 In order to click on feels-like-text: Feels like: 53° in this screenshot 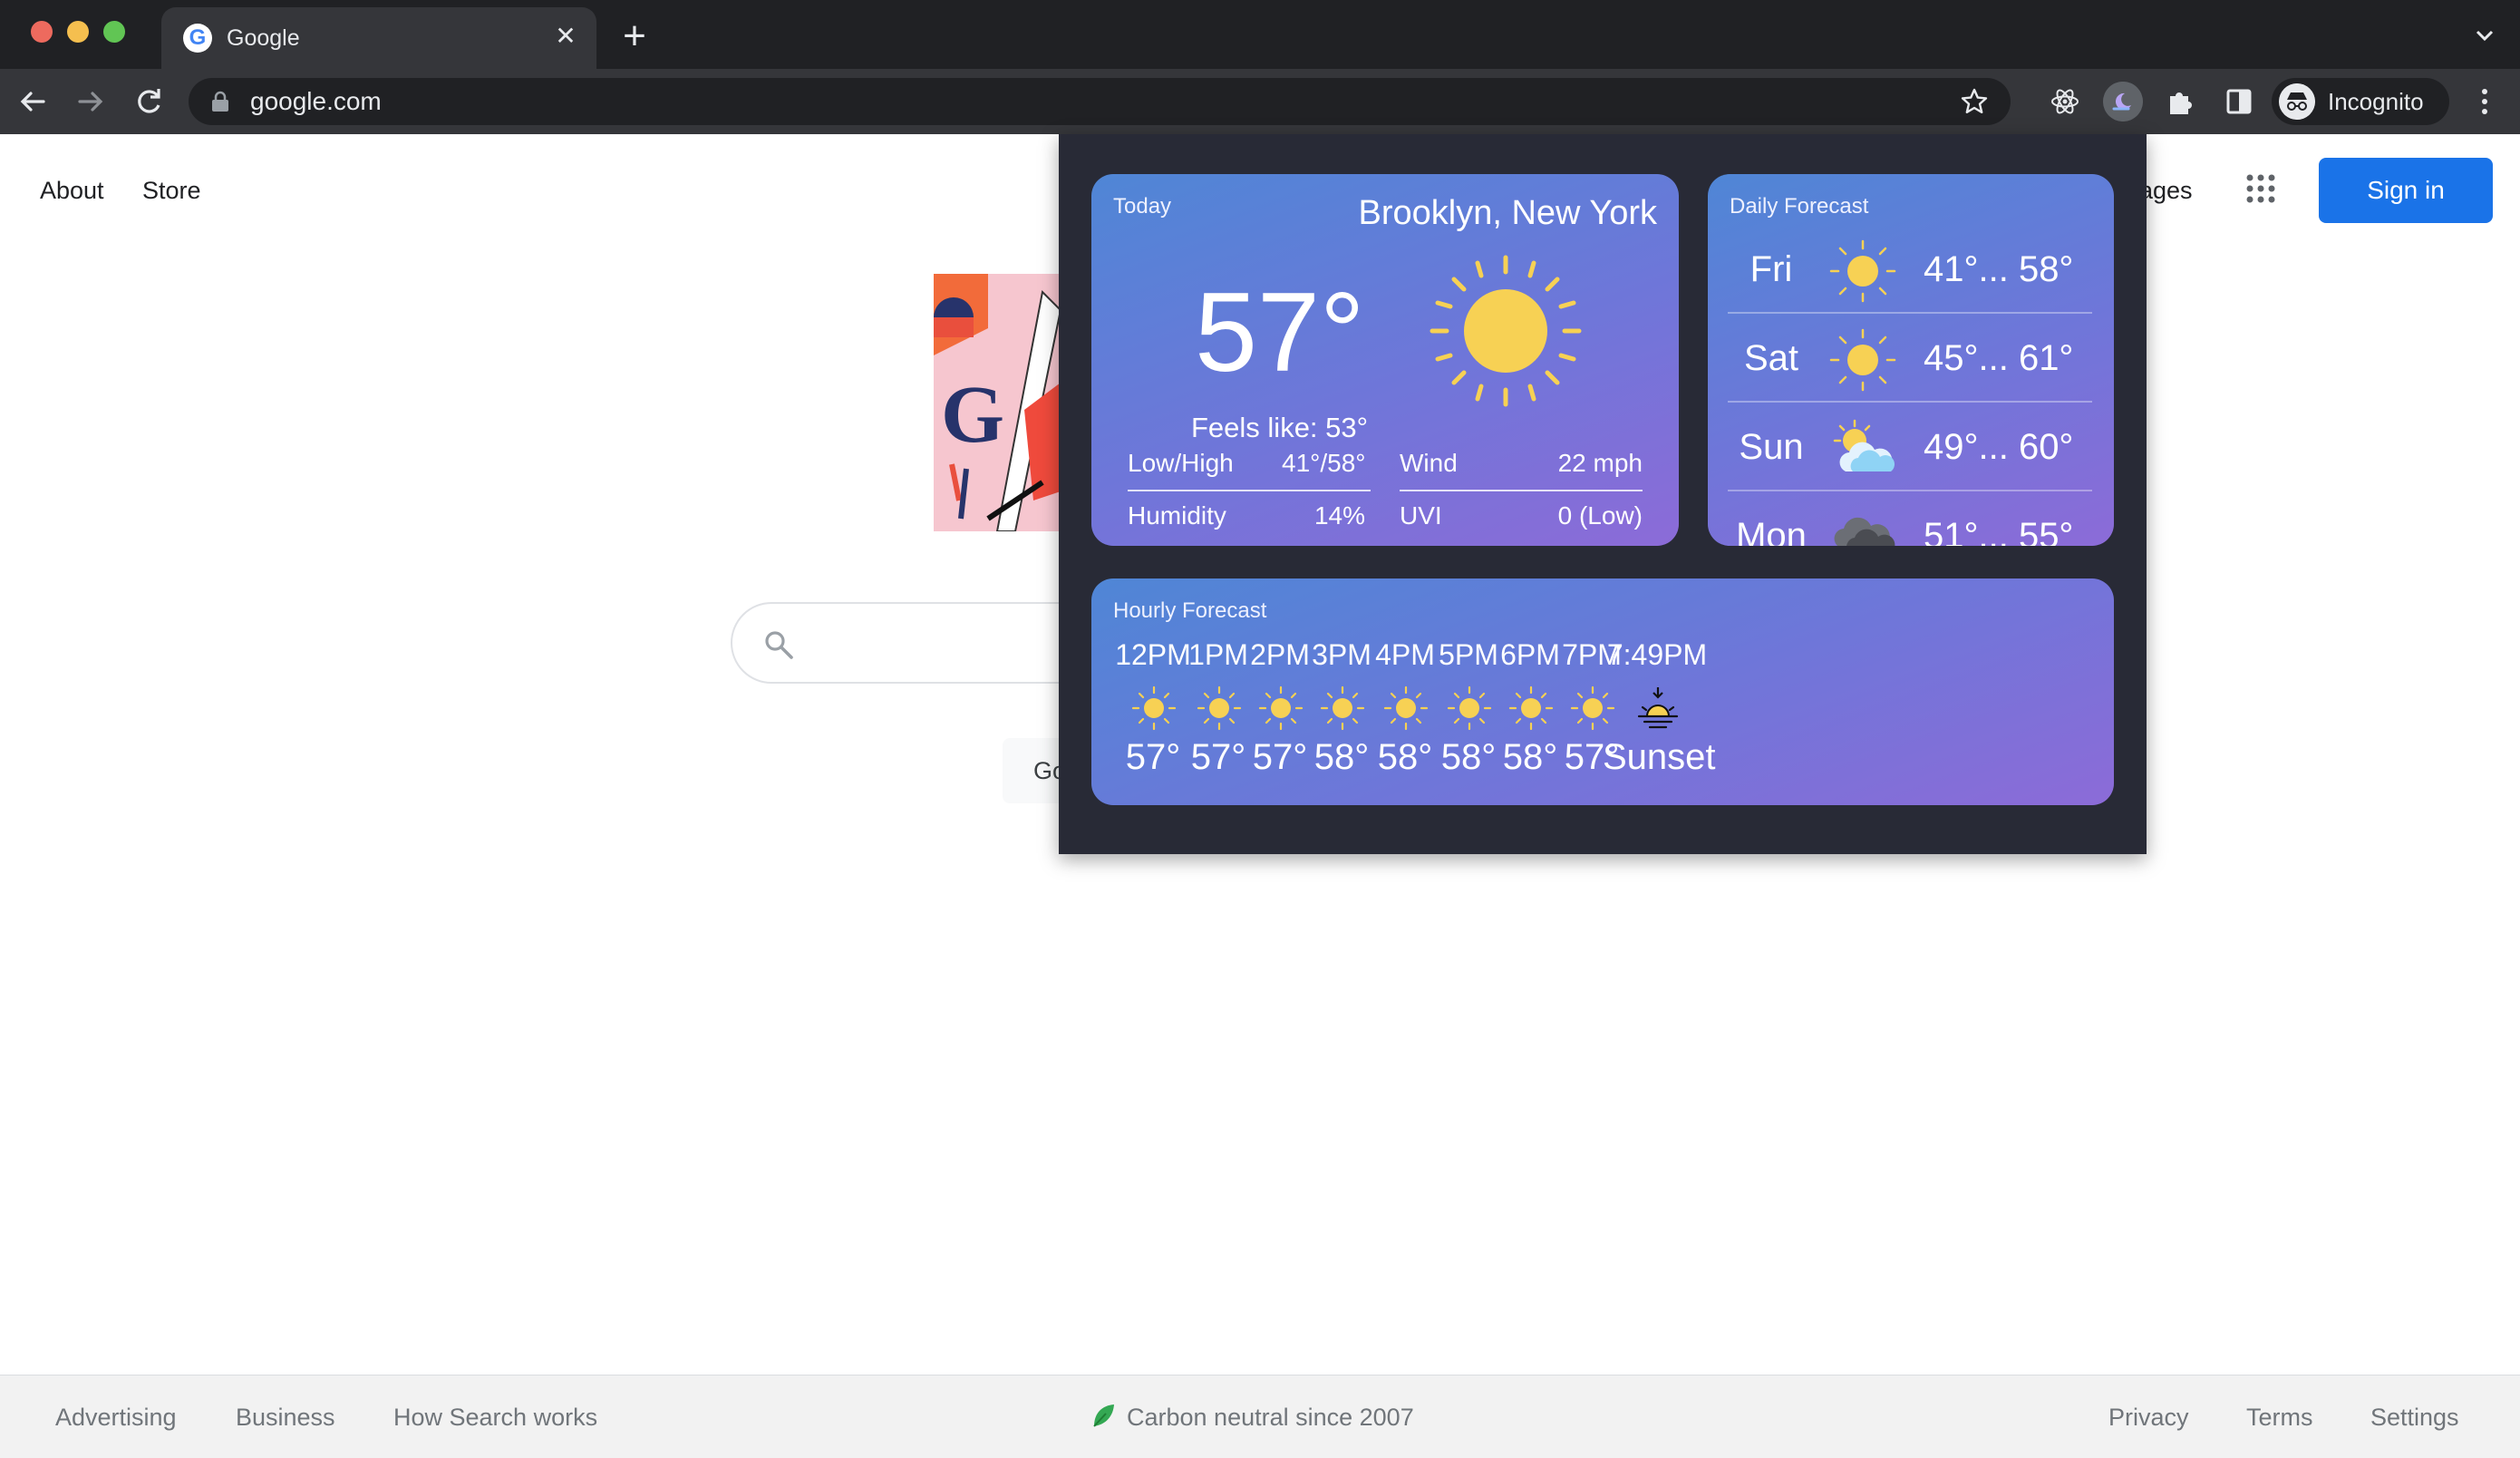, I will do `click(1280, 428)`.